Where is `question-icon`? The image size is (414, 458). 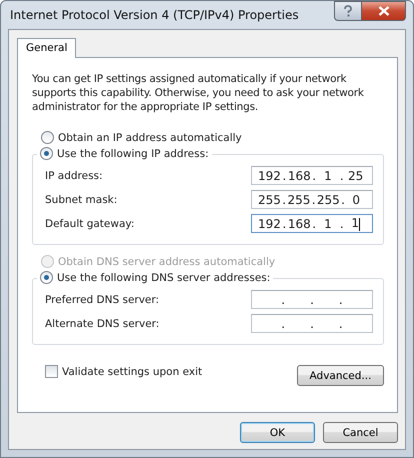
question-icon is located at coordinates (348, 11).